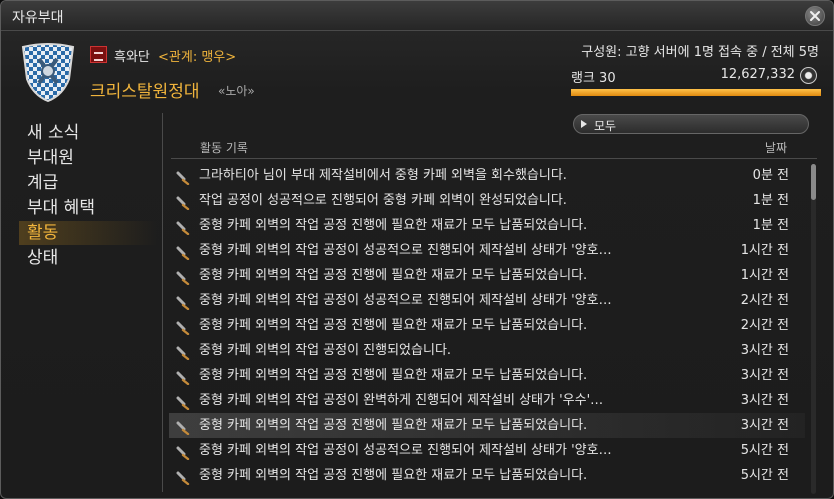 The height and width of the screenshot is (499, 834). What do you see at coordinates (813, 182) in the screenshot?
I see `scrollbar-thumb` at bounding box center [813, 182].